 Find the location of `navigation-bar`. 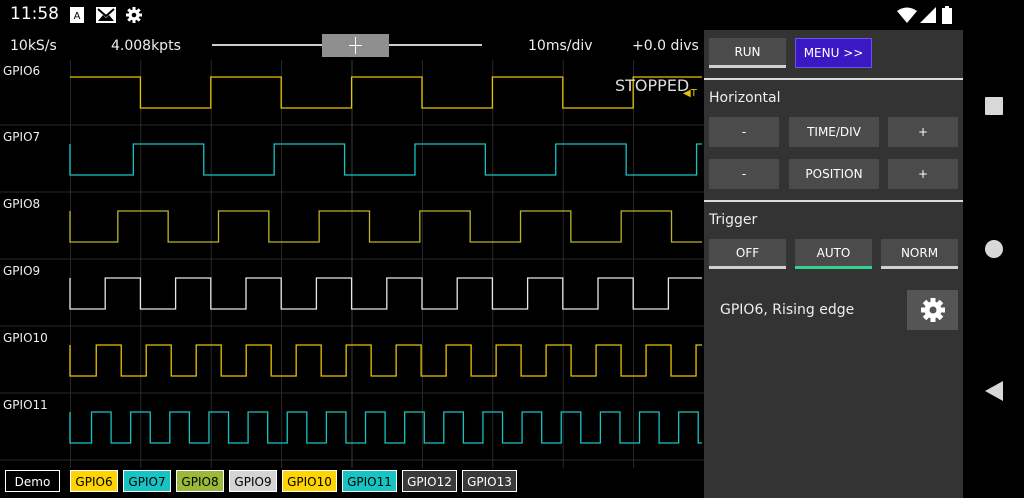

navigation-bar is located at coordinates (993, 264).